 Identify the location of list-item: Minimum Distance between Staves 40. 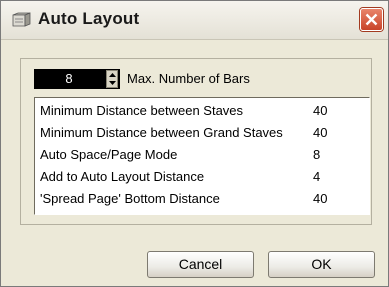
(202, 111).